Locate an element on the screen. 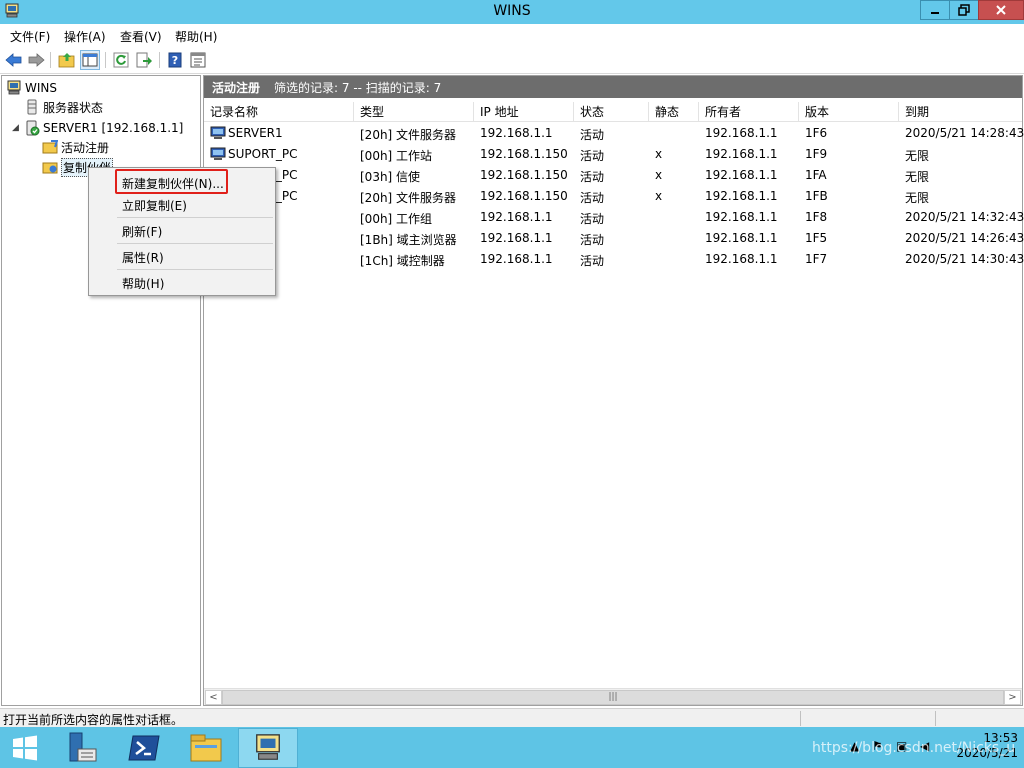 This screenshot has width=1024, height=768. taskbar-wins is located at coordinates (268, 748).